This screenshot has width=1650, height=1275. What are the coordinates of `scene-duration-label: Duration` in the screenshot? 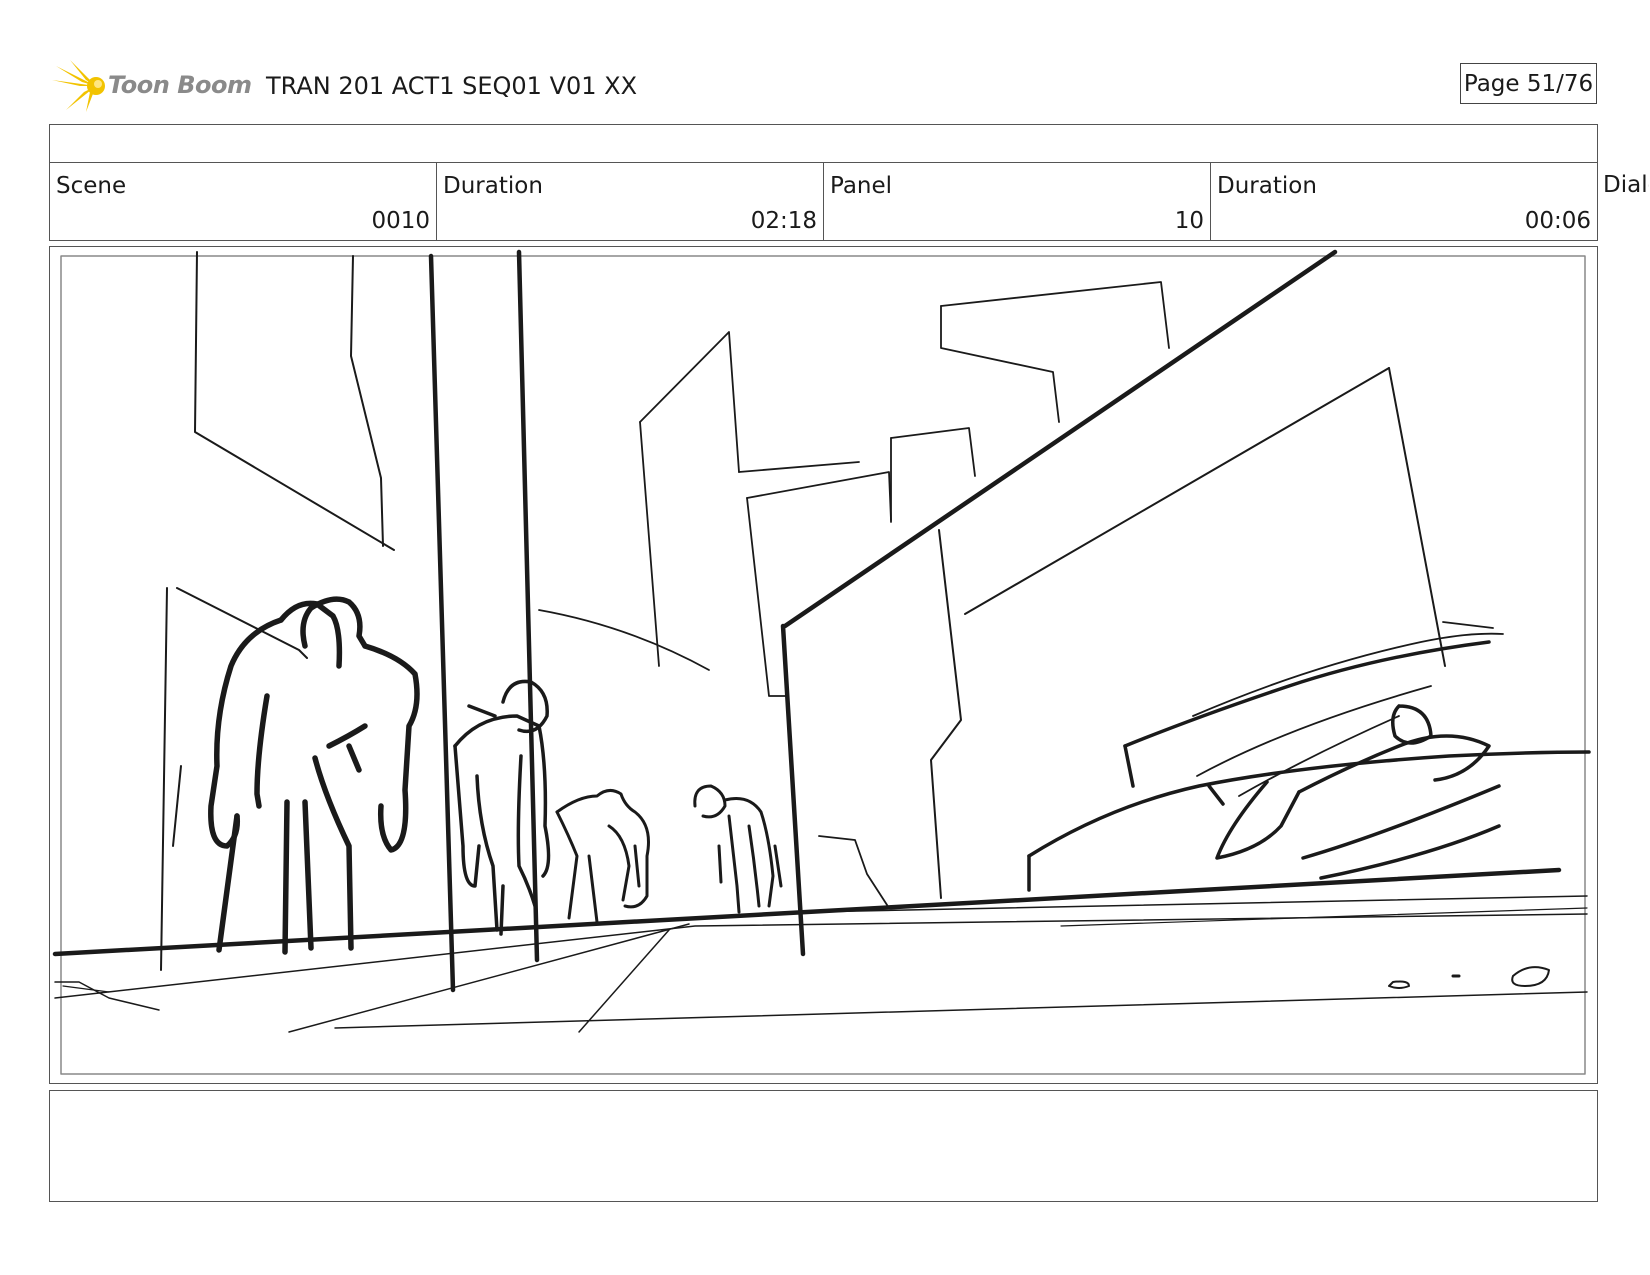 It's located at (493, 186).